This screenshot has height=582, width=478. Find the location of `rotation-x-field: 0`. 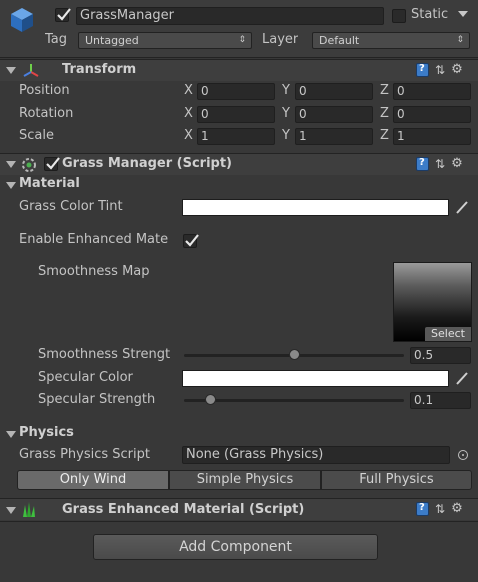

rotation-x-field: 0 is located at coordinates (236, 114).